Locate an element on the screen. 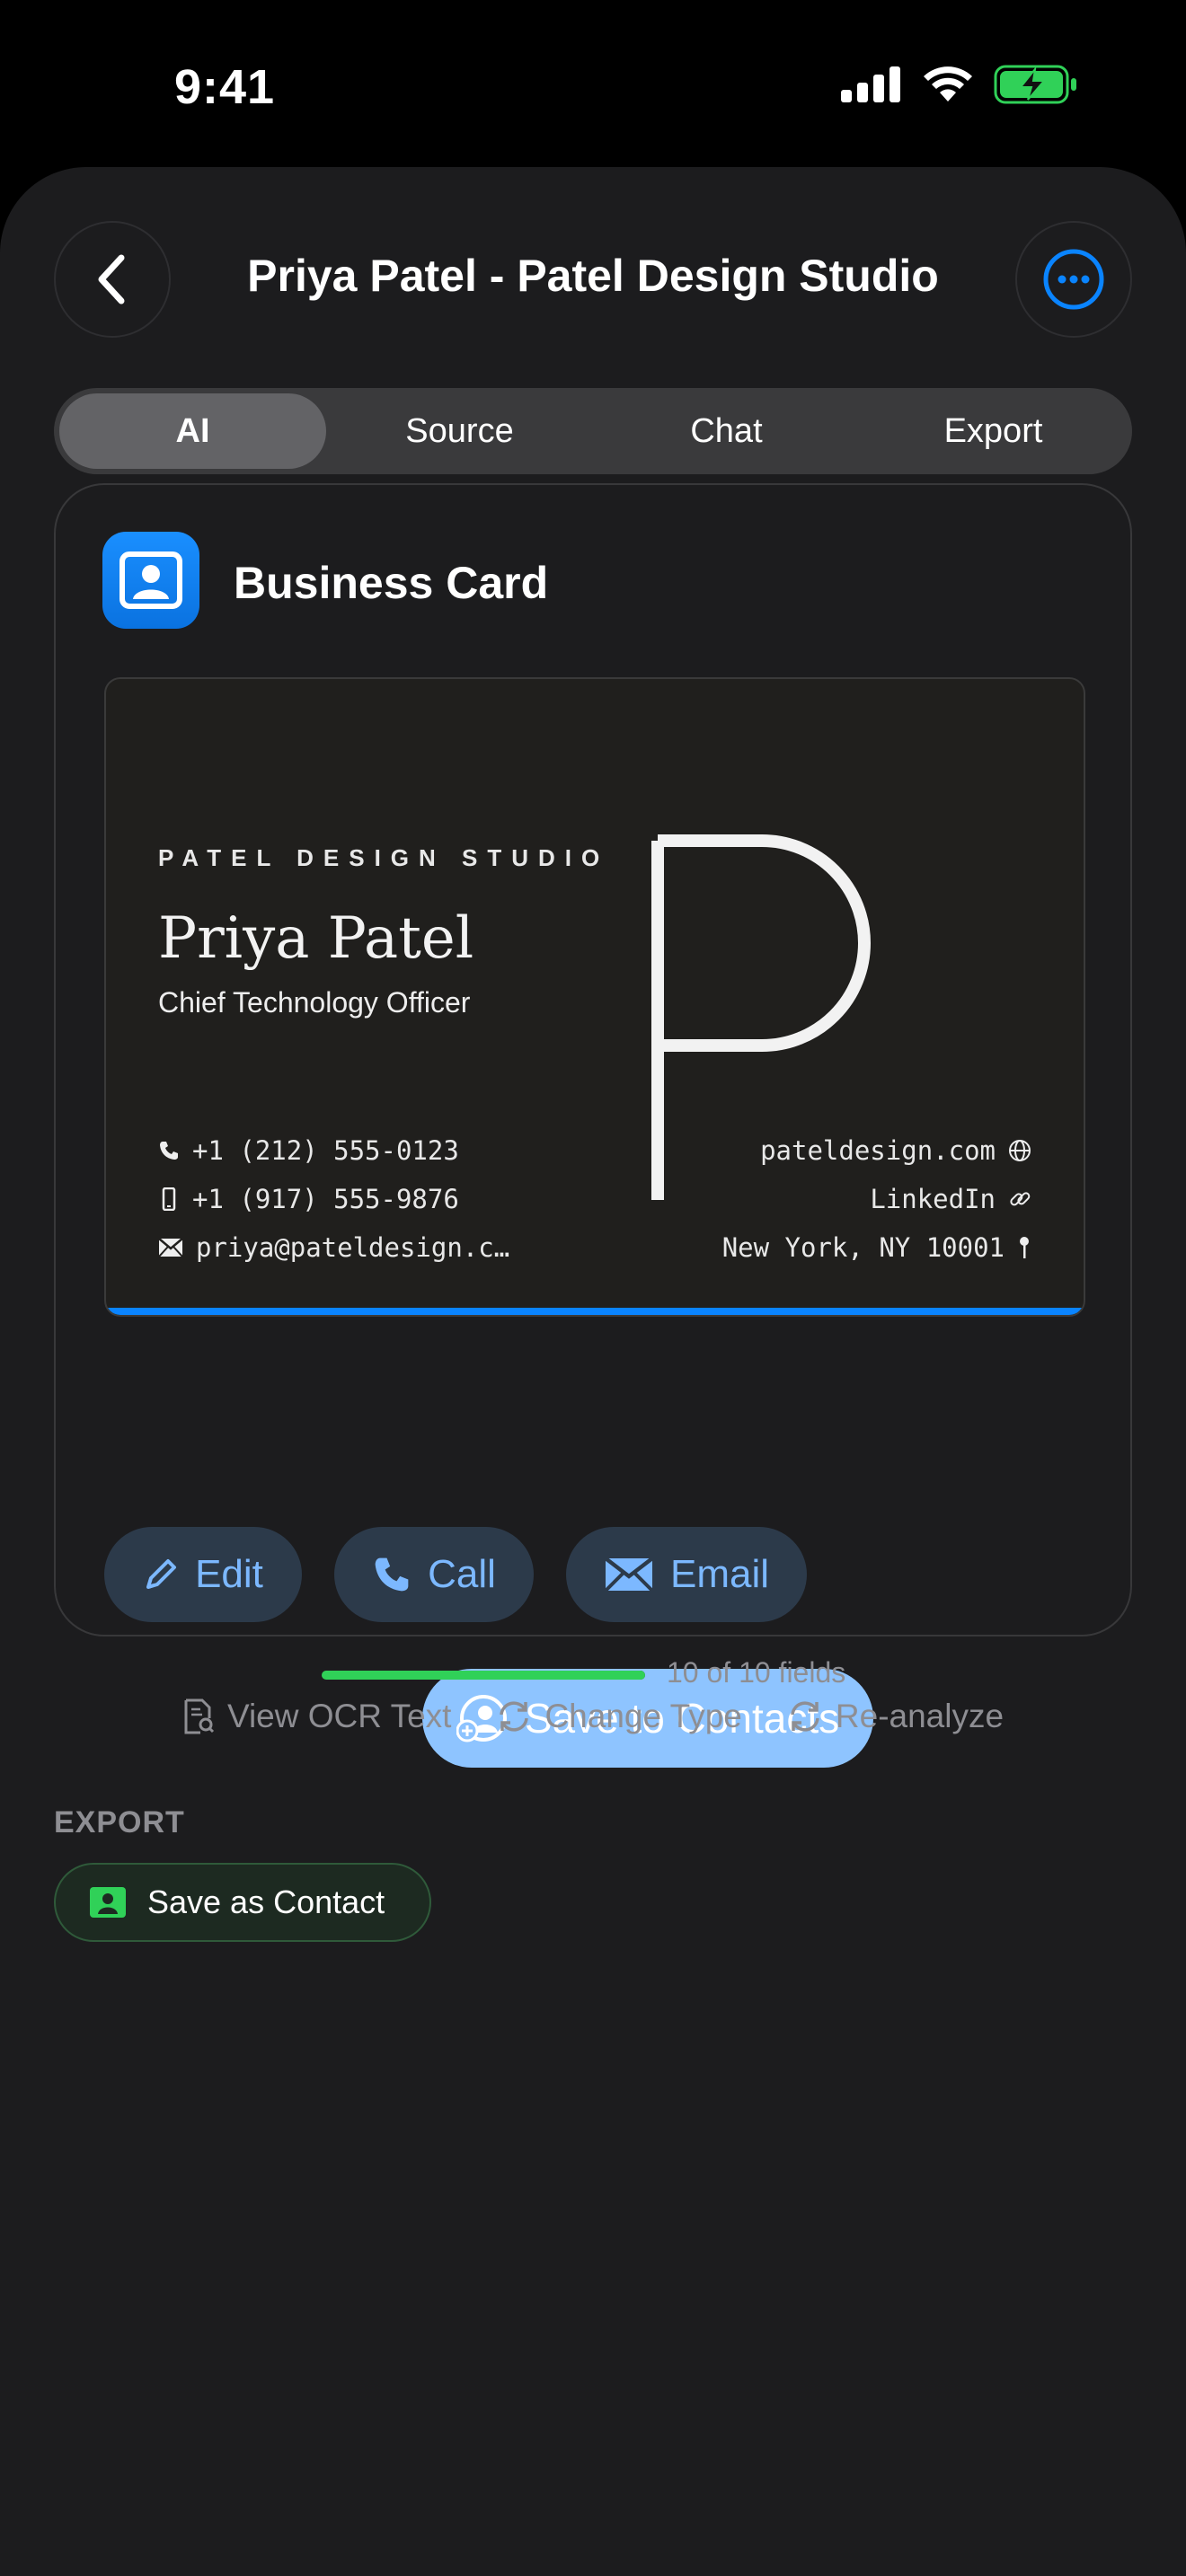 This screenshot has width=1186, height=2576. pencil-icon is located at coordinates (161, 1574).